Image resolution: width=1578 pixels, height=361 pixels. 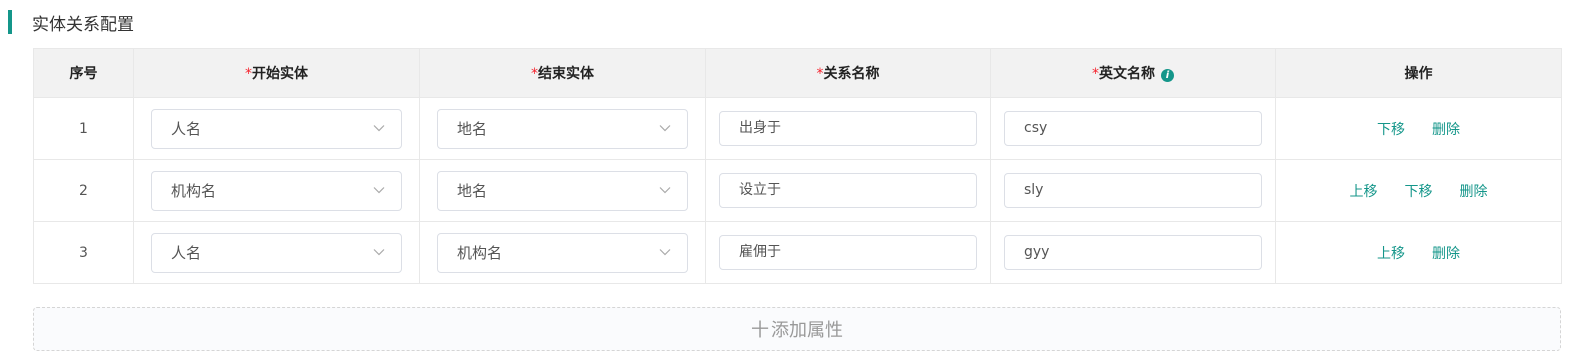 I want to click on add-attribute-label: 添加属性, so click(x=807, y=330).